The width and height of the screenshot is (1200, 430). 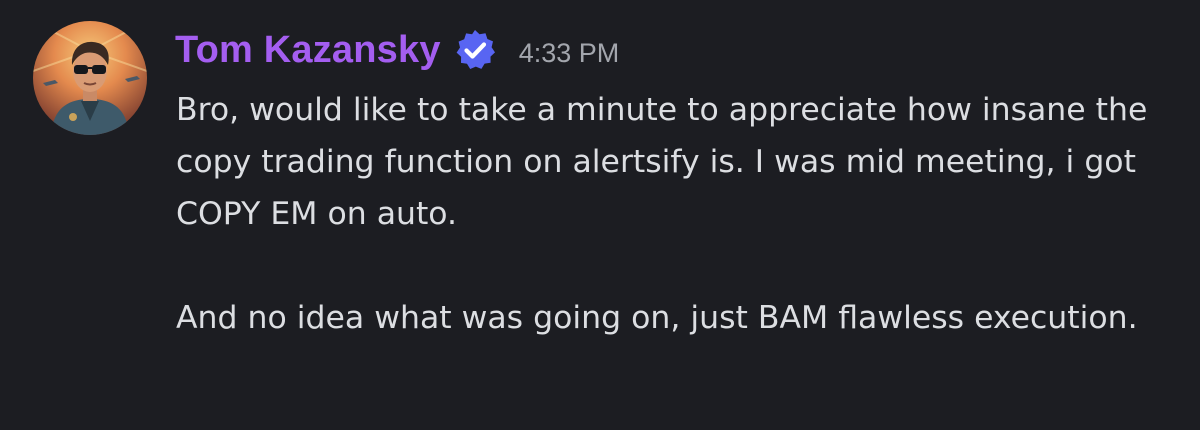 I want to click on author-name: Tom Kazansky, so click(x=308, y=50).